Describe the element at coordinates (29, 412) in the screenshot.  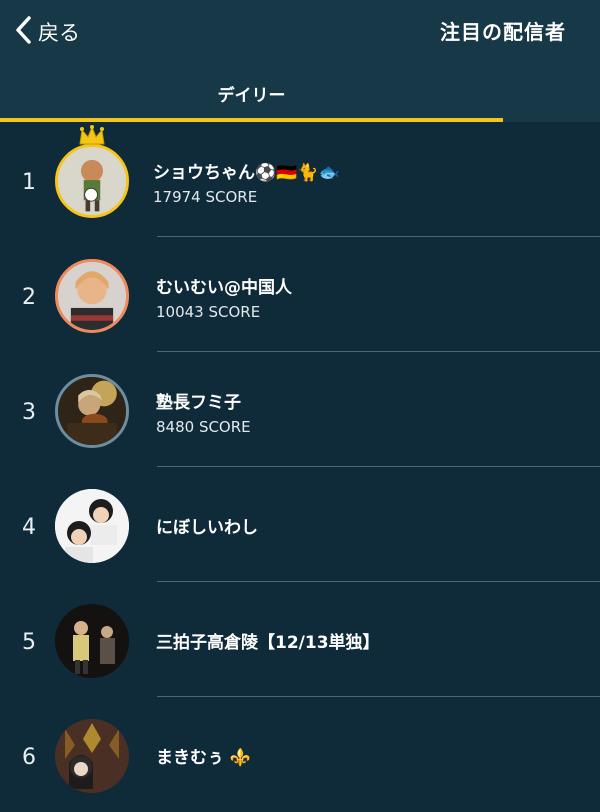
I see `rank-number: 3` at that location.